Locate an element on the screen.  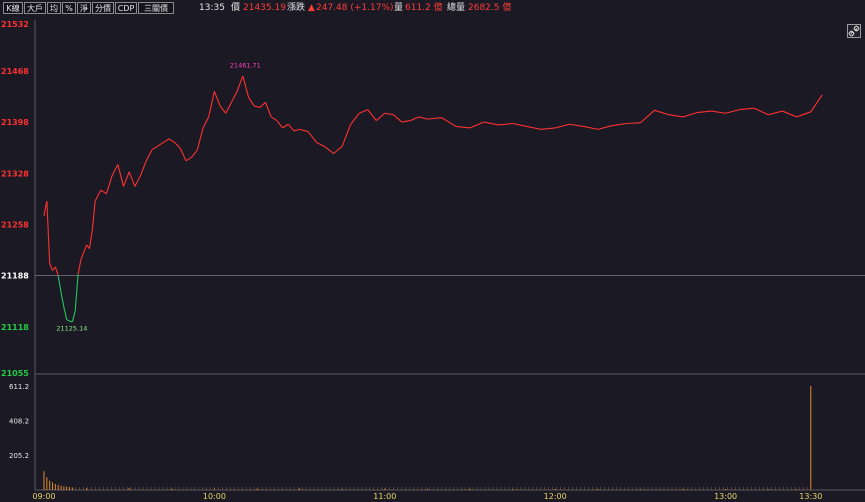
time-tick-label: 13:00 is located at coordinates (725, 496).